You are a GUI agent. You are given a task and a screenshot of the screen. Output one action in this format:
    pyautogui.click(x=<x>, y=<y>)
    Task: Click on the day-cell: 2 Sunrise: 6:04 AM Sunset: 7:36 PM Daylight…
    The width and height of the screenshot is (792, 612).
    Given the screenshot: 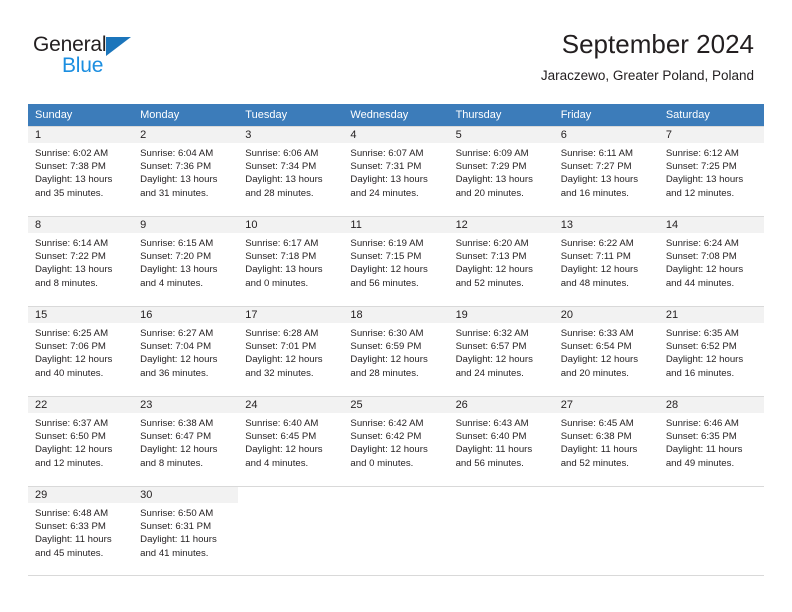 What is the action you would take?
    pyautogui.click(x=186, y=171)
    